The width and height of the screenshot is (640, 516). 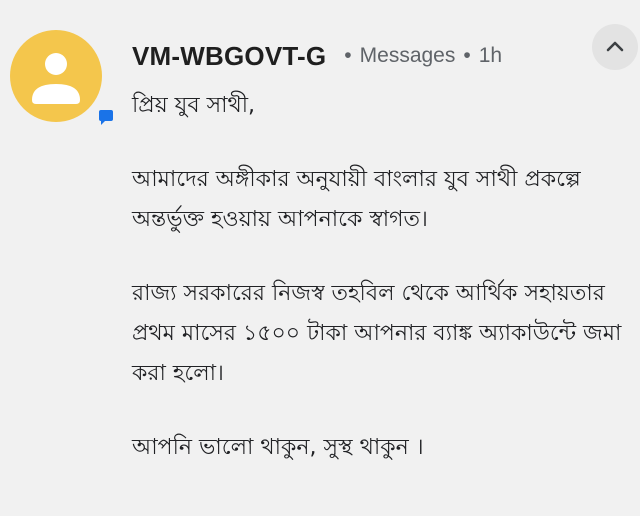 I want to click on sender-name: VM-WBGOVT-G, so click(x=229, y=55).